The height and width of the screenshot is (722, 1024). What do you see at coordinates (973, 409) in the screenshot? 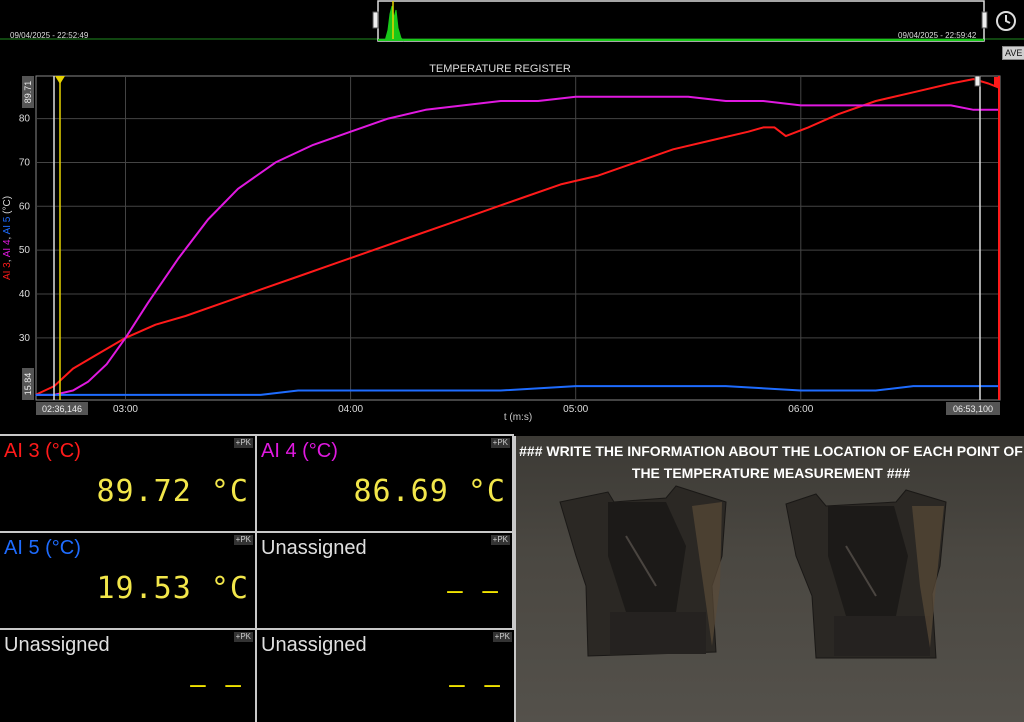
I see `x-end-label: 06:53,100` at bounding box center [973, 409].